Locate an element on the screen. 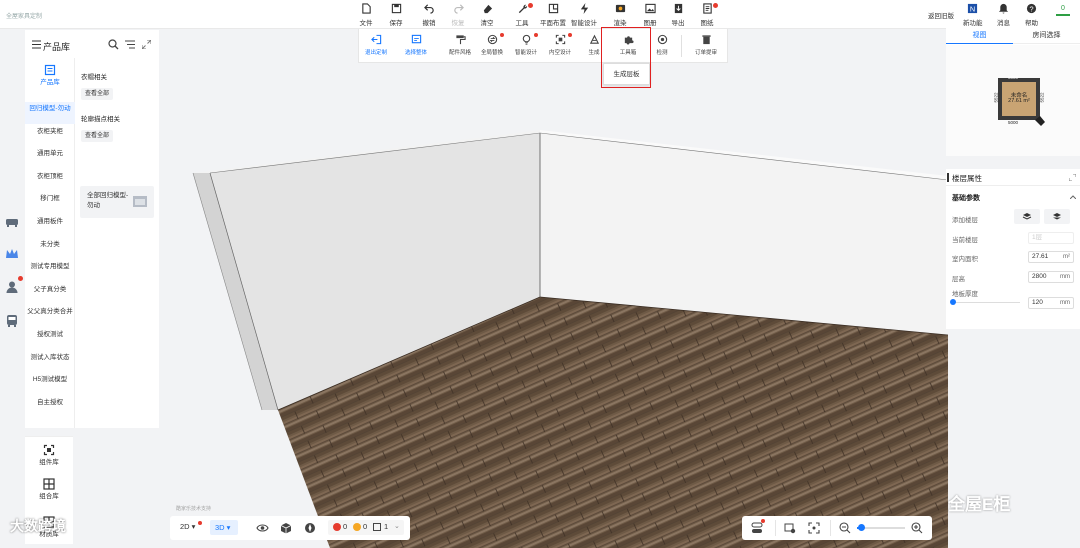 Image resolution: width=1080 pixels, height=548 pixels. slab-thickness-input: 120 mm is located at coordinates (1051, 303).